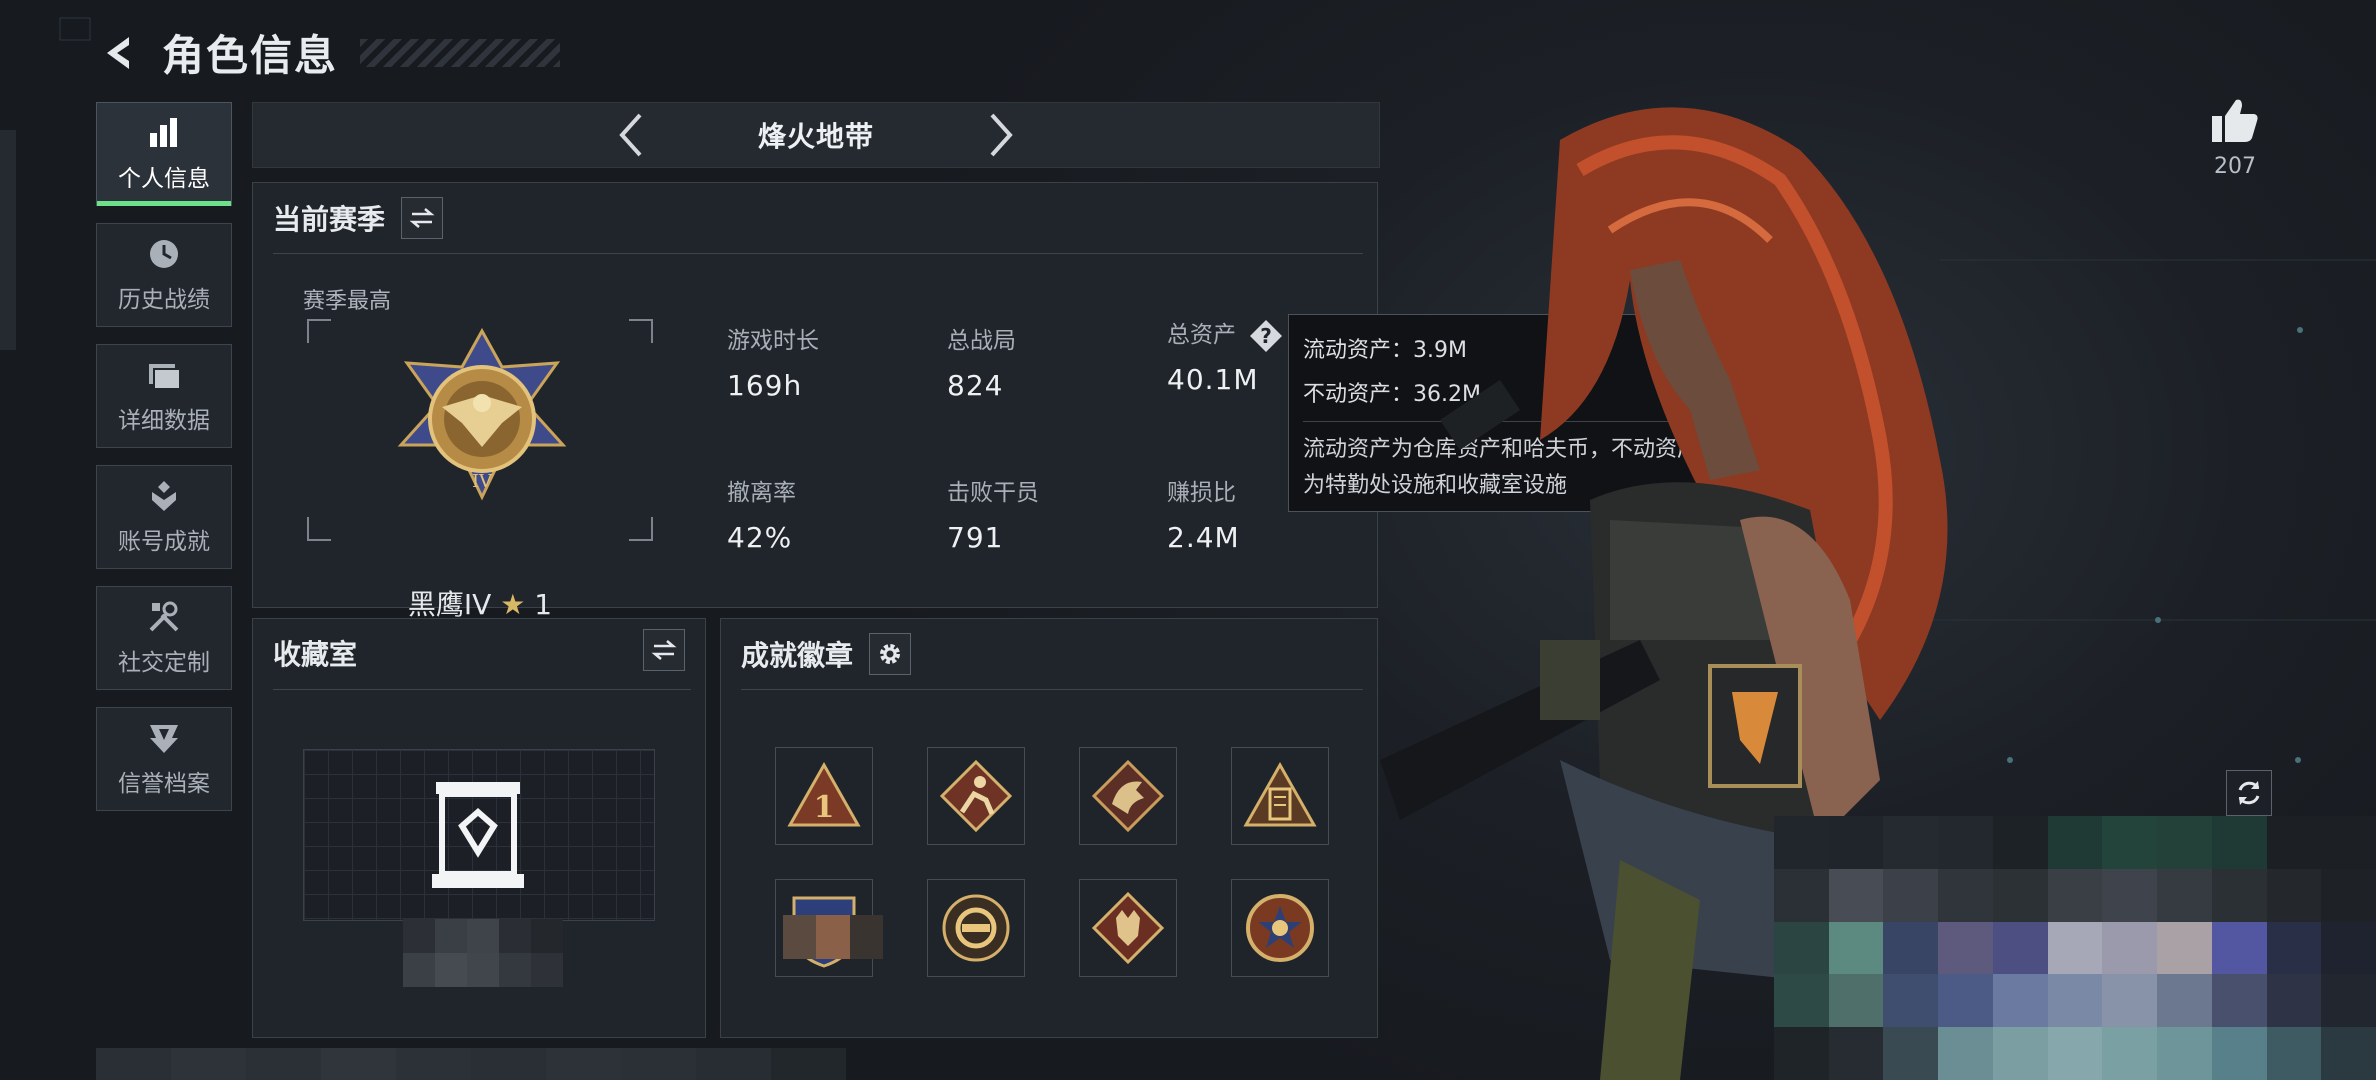  I want to click on mode-selector: 烽火地带, so click(816, 135).